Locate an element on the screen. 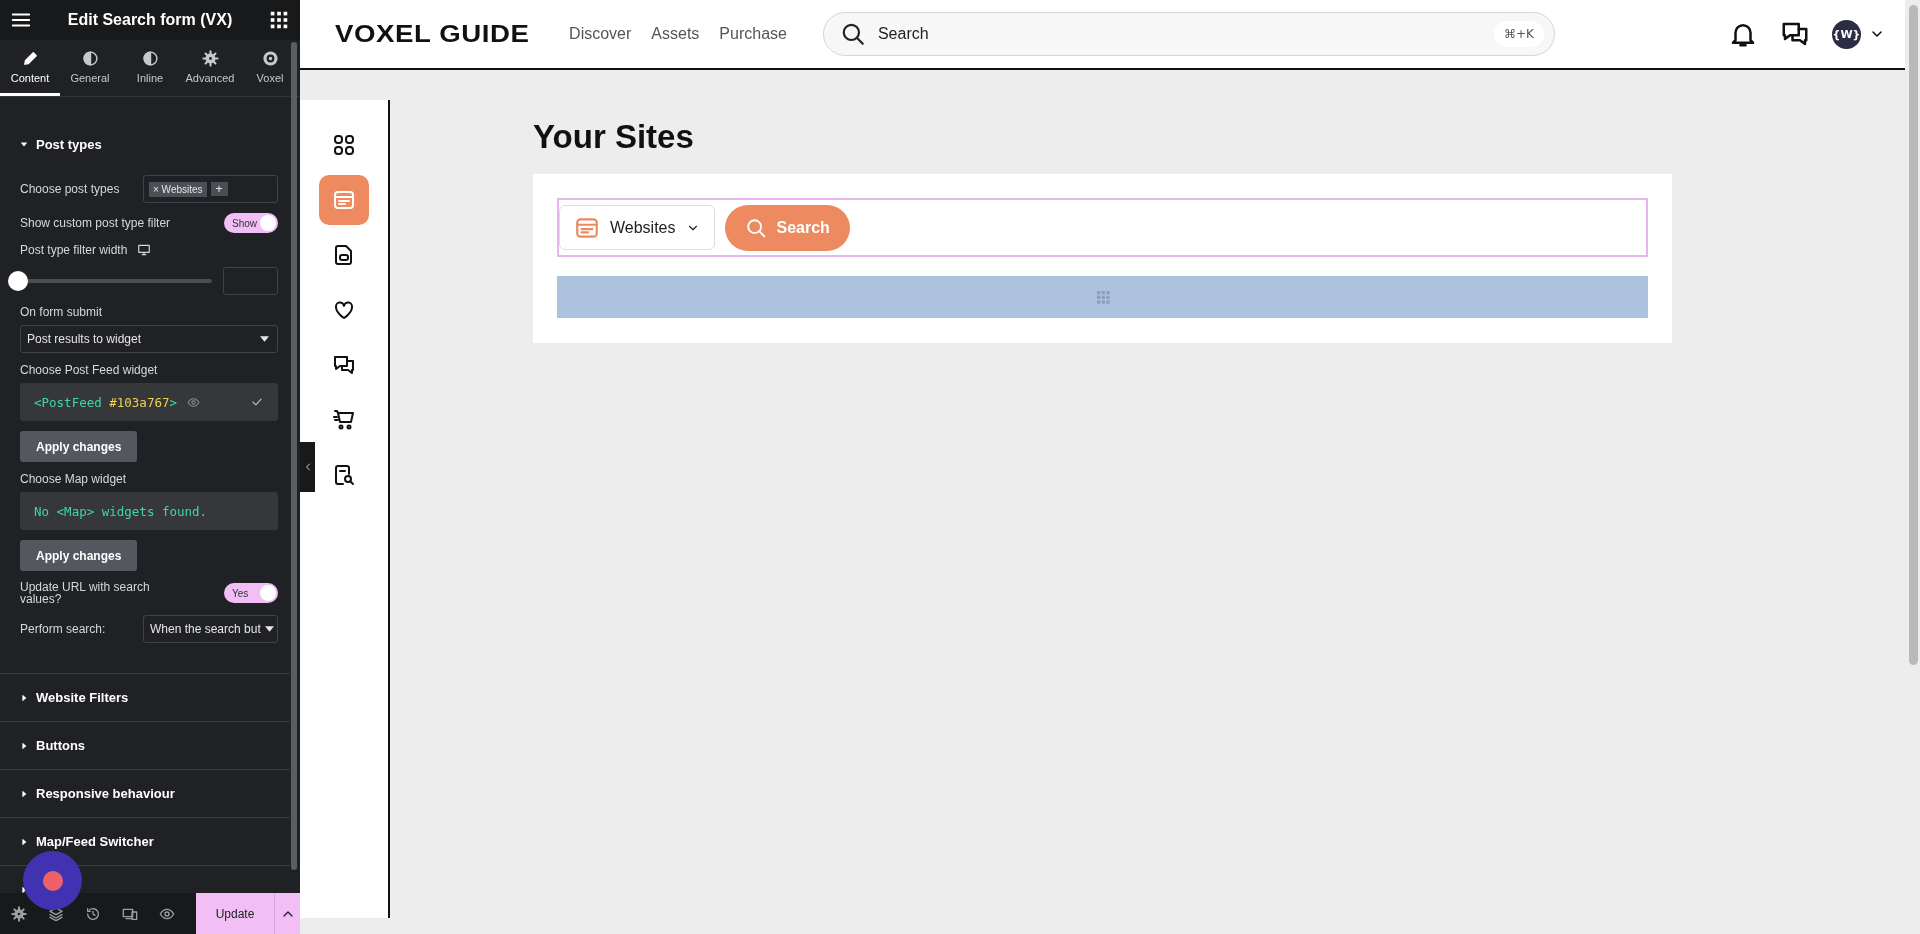 The height and width of the screenshot is (934, 1920). field-label: Choose post types is located at coordinates (70, 189).